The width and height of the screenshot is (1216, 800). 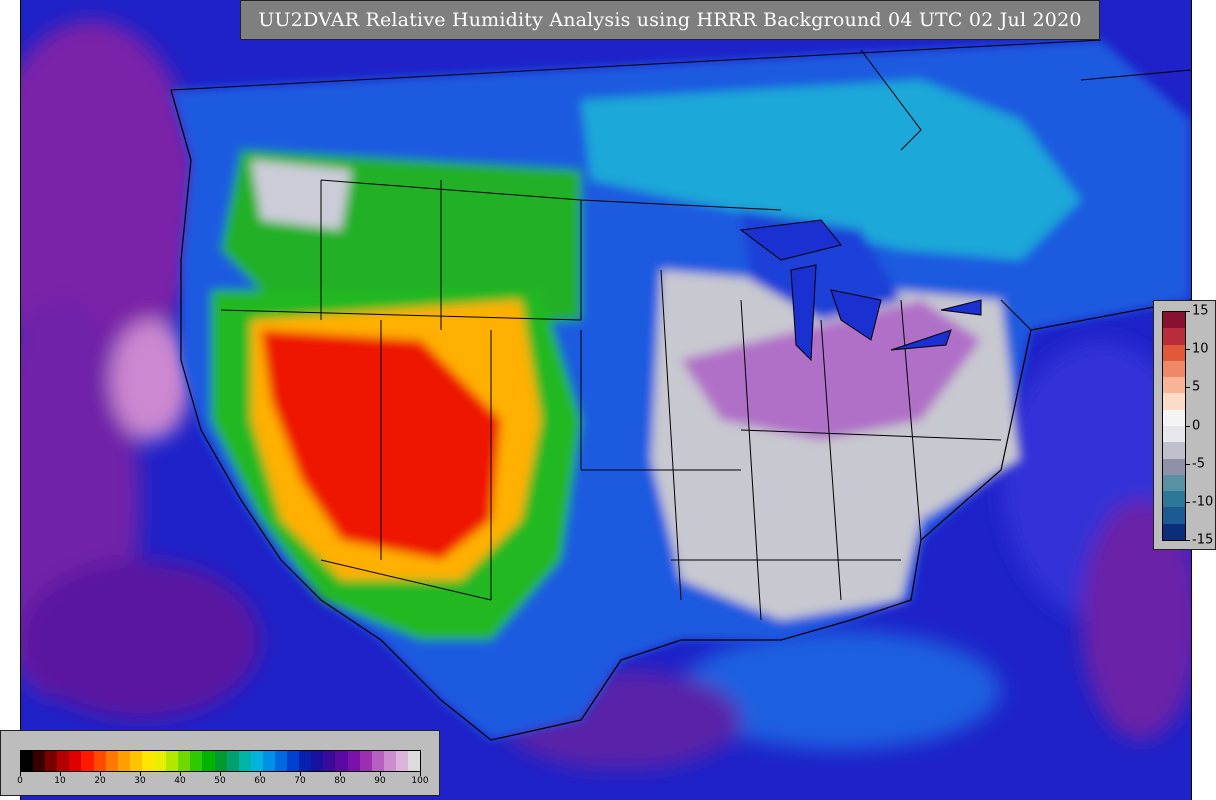 What do you see at coordinates (220, 781) in the screenshot?
I see `rh-colorbar-label: 50` at bounding box center [220, 781].